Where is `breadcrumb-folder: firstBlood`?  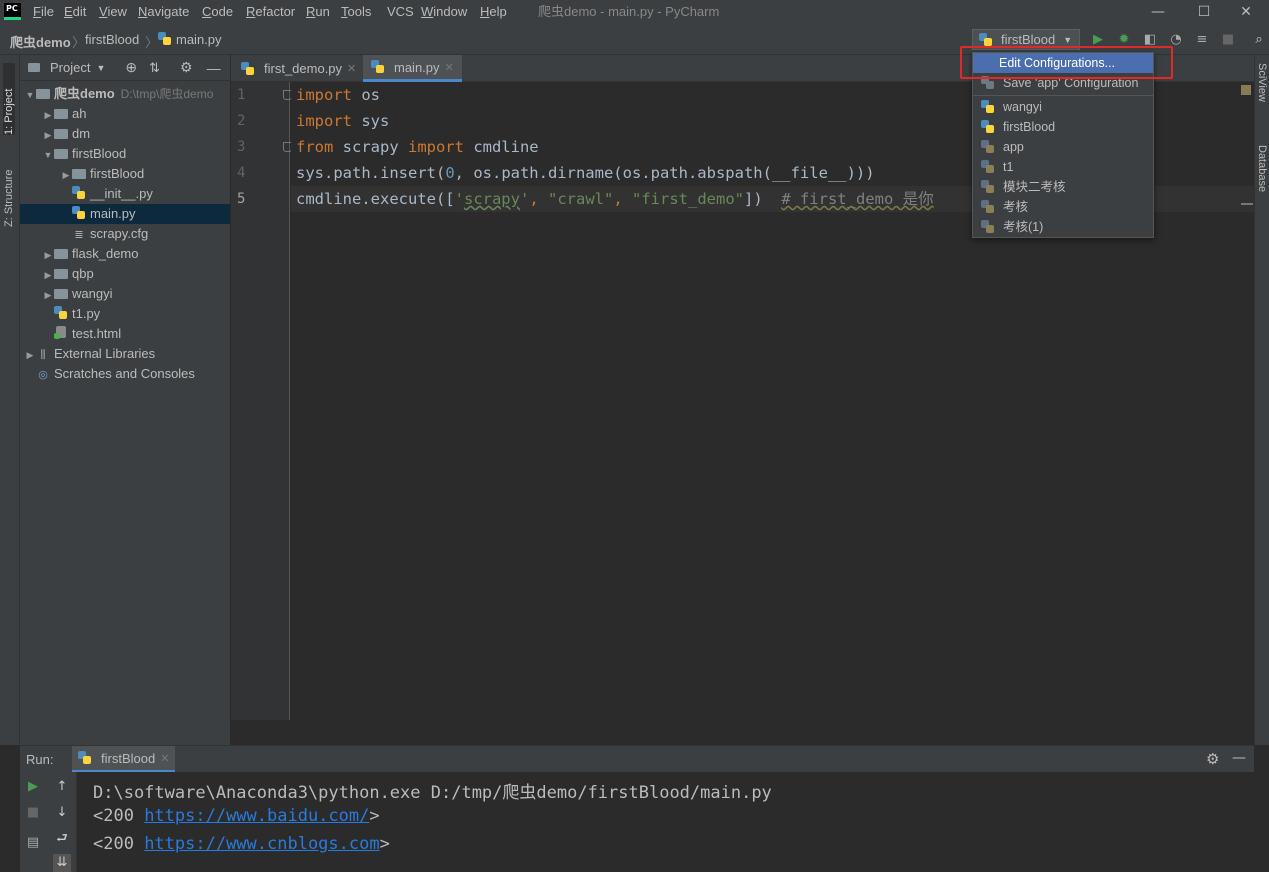
breadcrumb-folder: firstBlood is located at coordinates (112, 39).